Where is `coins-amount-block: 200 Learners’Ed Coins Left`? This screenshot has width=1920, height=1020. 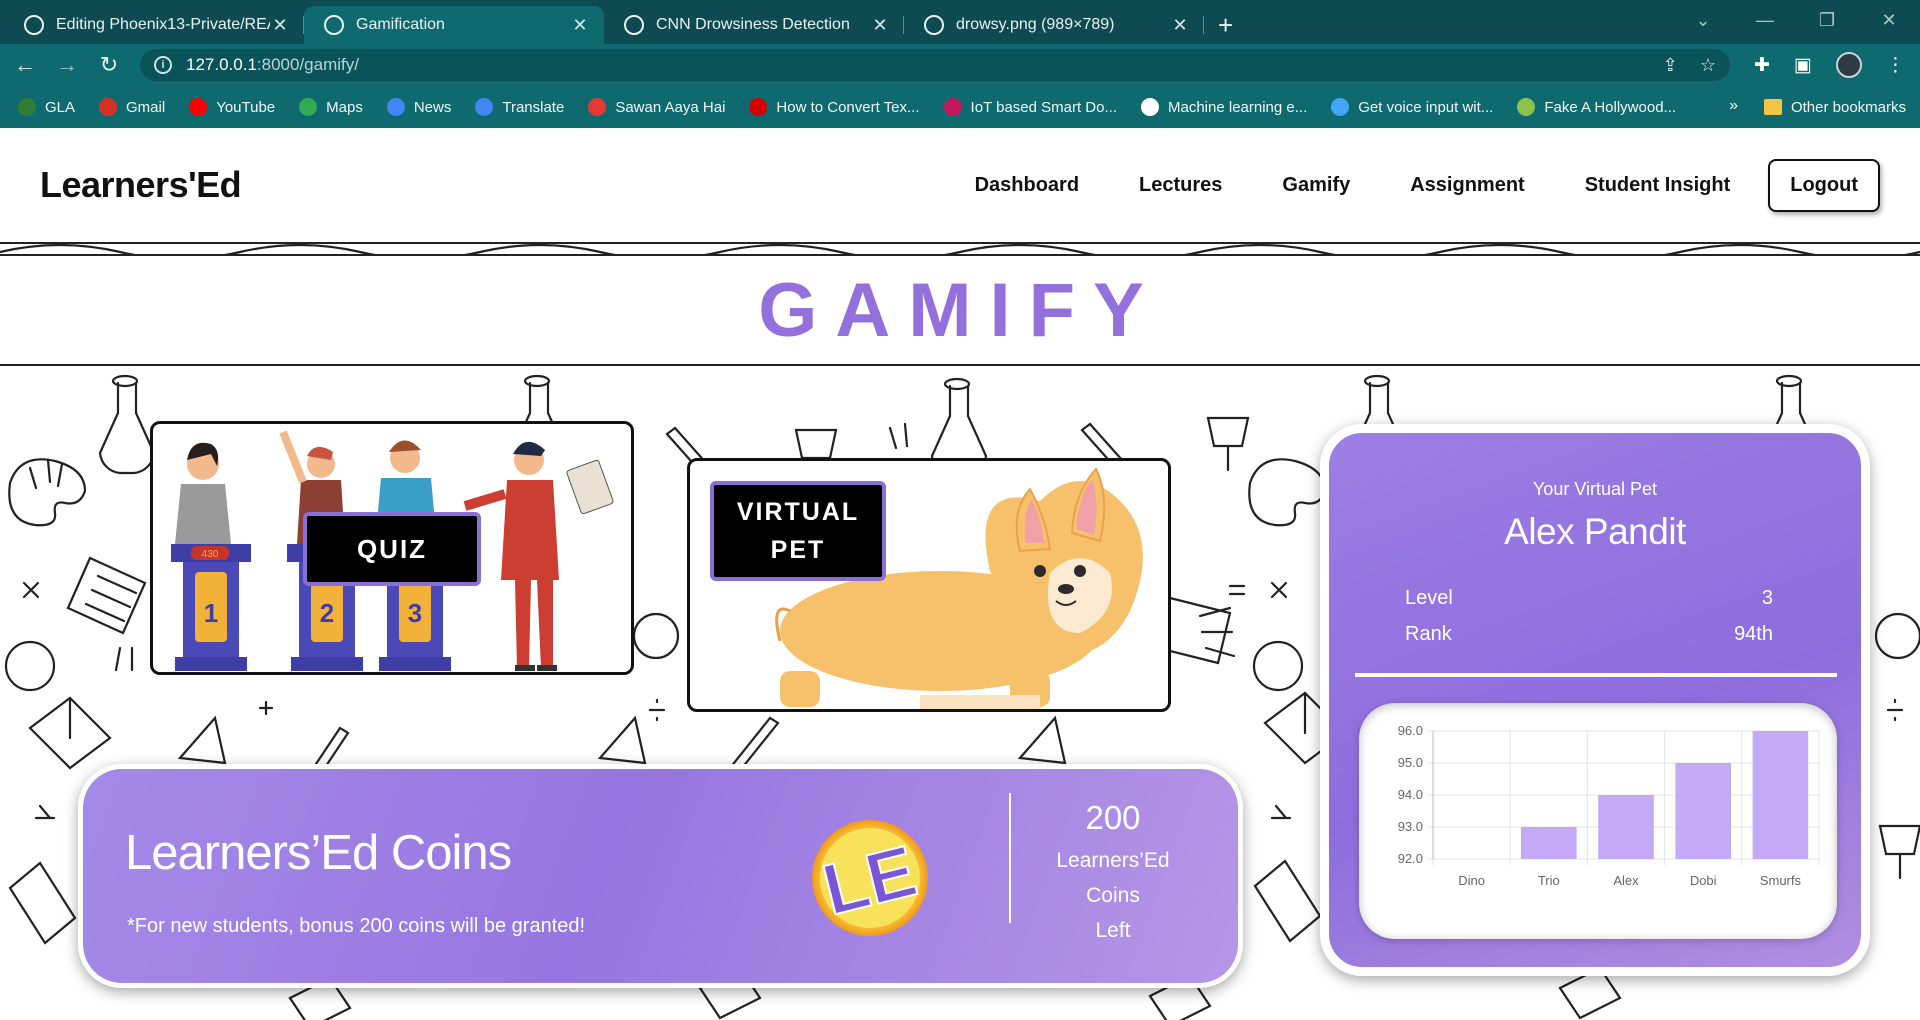 coins-amount-block: 200 Learners’Ed Coins Left is located at coordinates (1113, 873).